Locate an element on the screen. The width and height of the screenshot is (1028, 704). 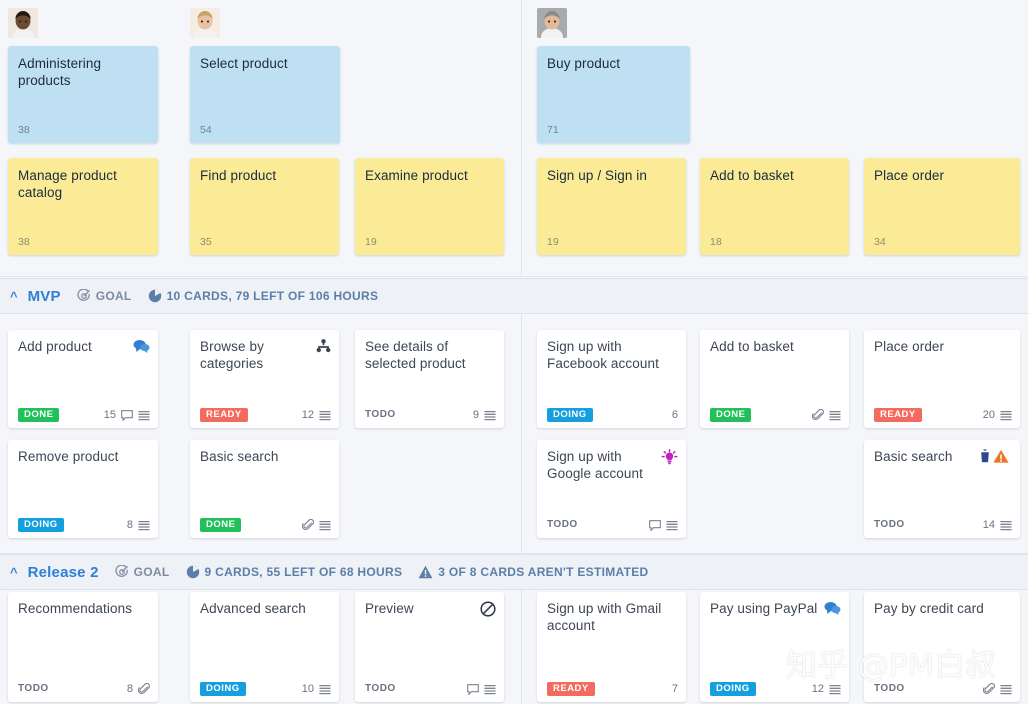
blocked-icon is located at coordinates (488, 609).